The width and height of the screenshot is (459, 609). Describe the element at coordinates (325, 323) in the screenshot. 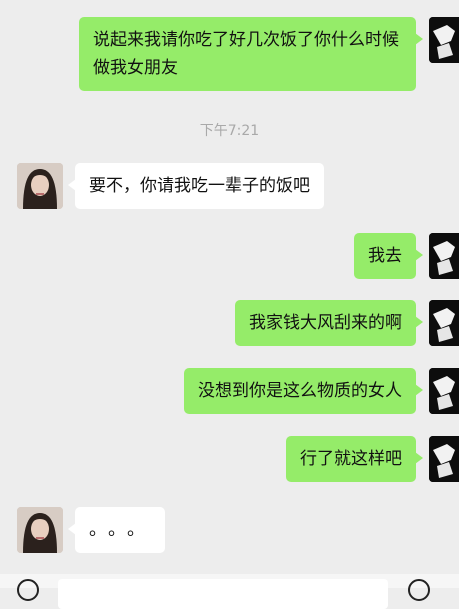

I see `message-text: 我家钱大风刮来的啊` at that location.